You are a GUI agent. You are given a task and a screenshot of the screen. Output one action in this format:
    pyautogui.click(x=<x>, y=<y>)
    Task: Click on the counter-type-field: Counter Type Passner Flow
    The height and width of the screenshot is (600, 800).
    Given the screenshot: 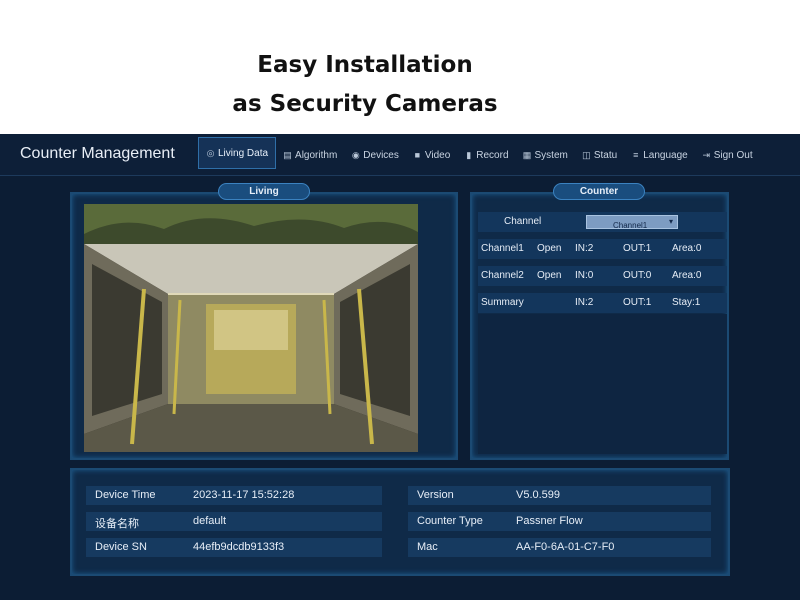 What is the action you would take?
    pyautogui.click(x=559, y=521)
    